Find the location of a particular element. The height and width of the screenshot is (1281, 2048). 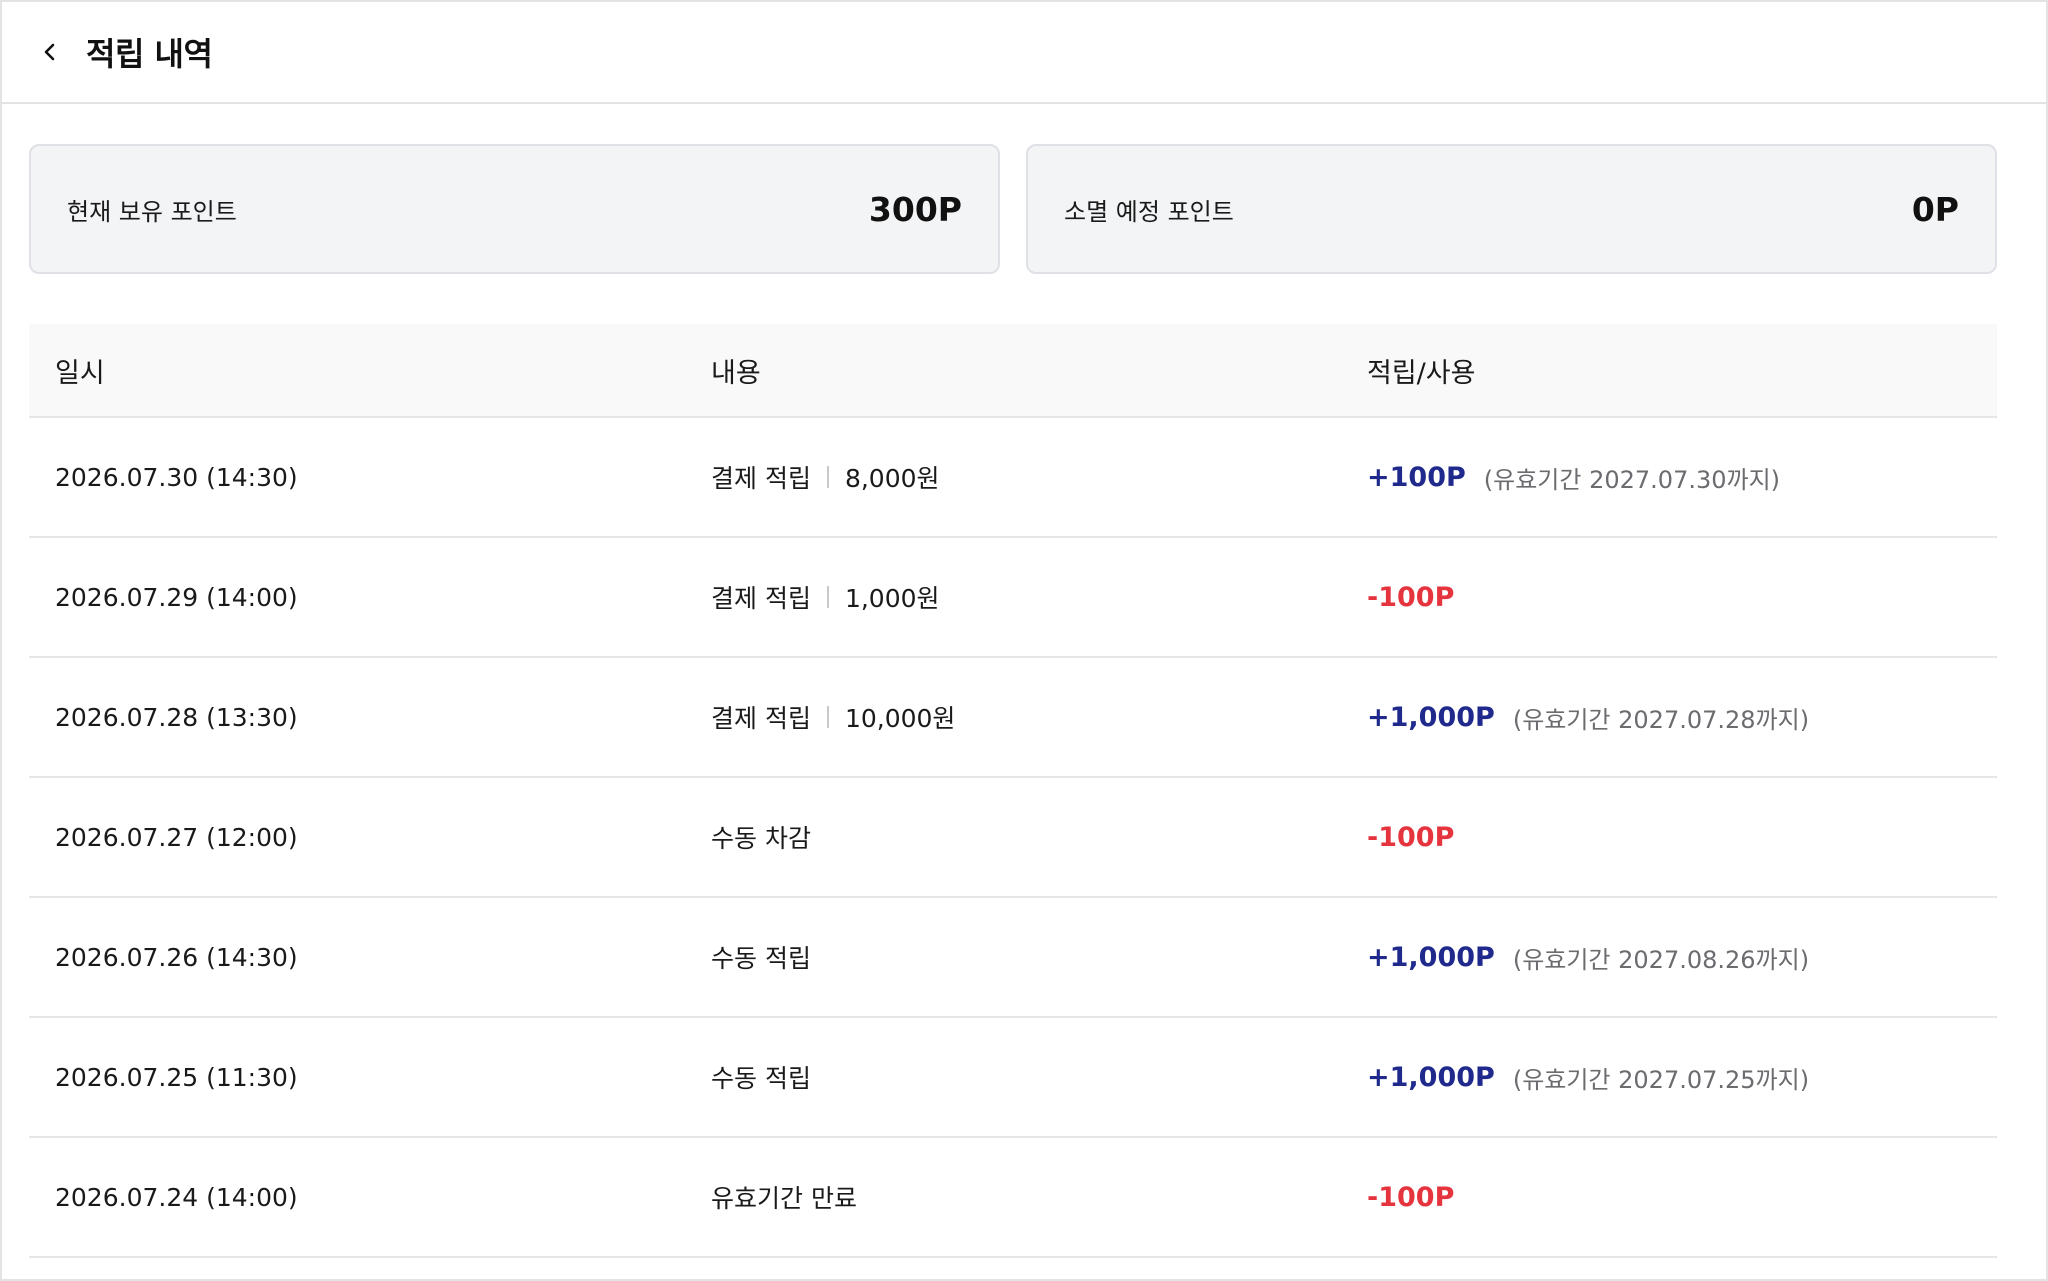

point-summary: 현재 보유 포인트 300P 소멸 예정 포인트 0P is located at coordinates (1013, 209).